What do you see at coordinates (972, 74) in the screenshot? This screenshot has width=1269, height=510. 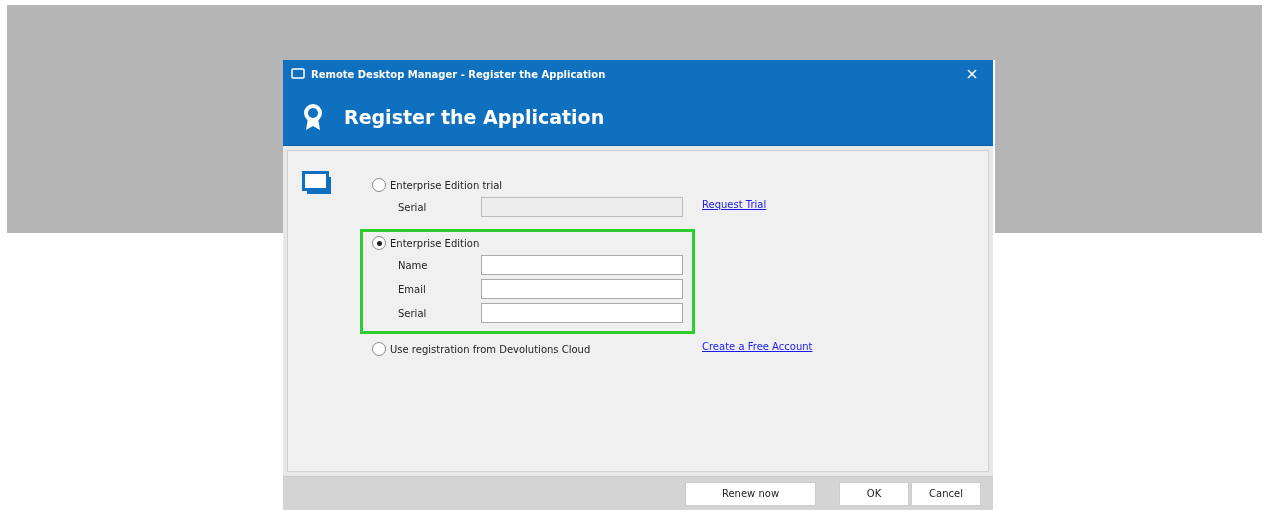 I see `close-icon` at bounding box center [972, 74].